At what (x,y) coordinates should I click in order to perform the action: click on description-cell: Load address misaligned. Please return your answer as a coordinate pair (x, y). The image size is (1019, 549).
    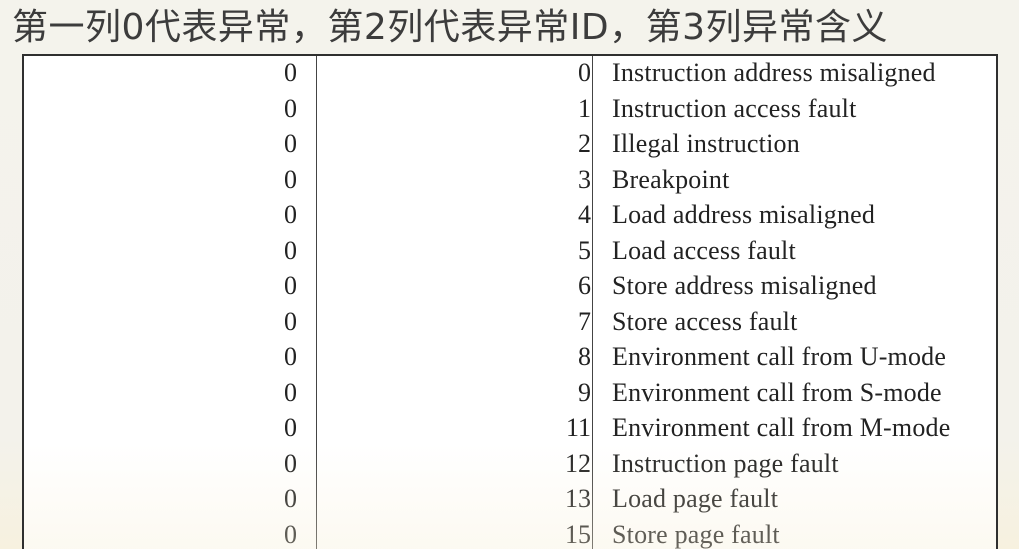
    Looking at the image, I should click on (744, 214).